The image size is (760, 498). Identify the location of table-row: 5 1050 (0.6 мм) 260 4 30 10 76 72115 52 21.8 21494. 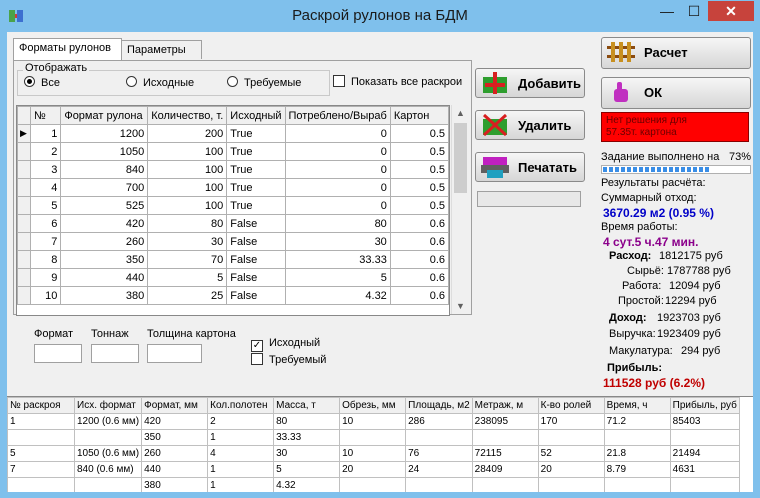
(373, 453).